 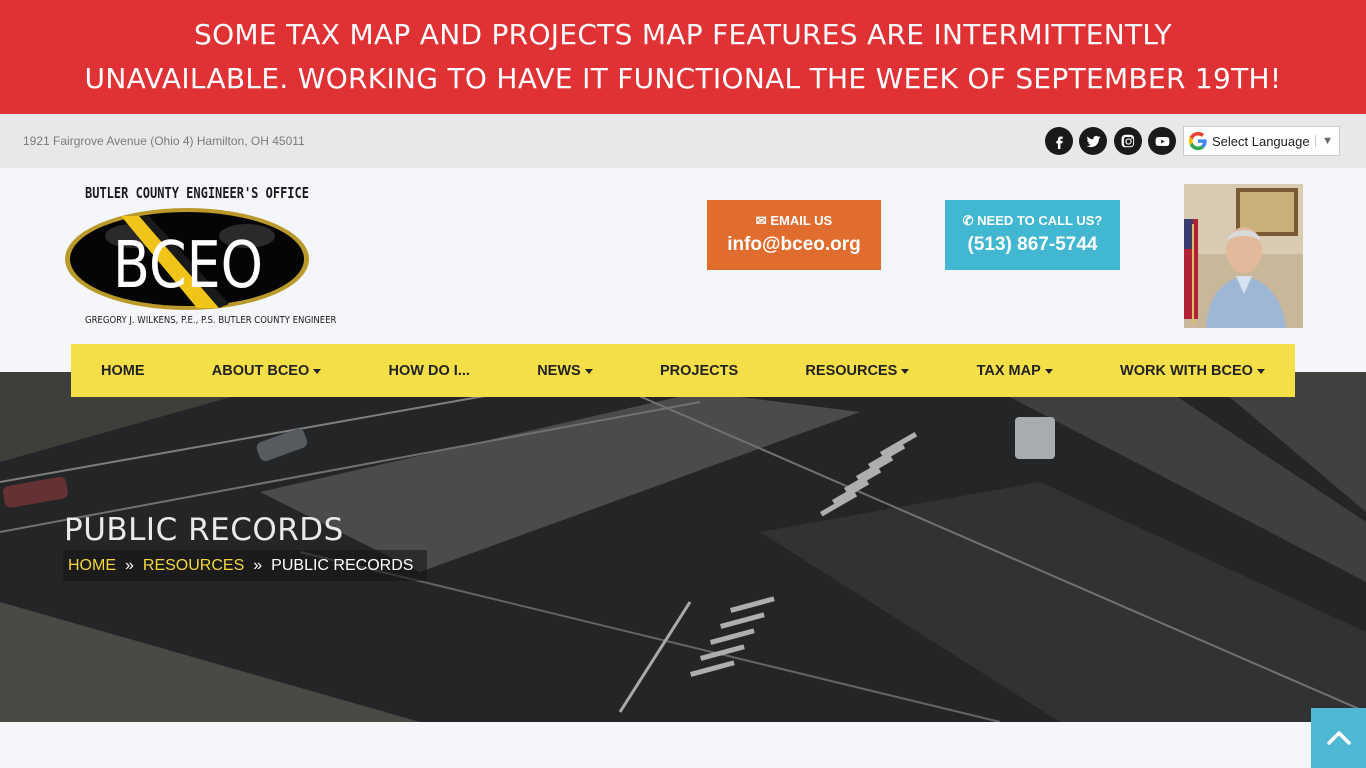 I want to click on engineer-portrait, so click(x=1243, y=256).